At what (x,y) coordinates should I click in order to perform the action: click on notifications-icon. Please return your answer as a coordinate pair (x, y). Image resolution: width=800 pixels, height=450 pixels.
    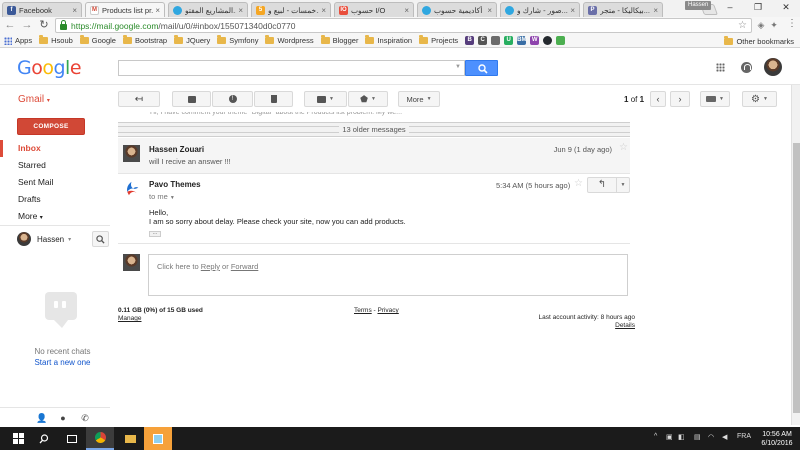
    Looking at the image, I should click on (746, 67).